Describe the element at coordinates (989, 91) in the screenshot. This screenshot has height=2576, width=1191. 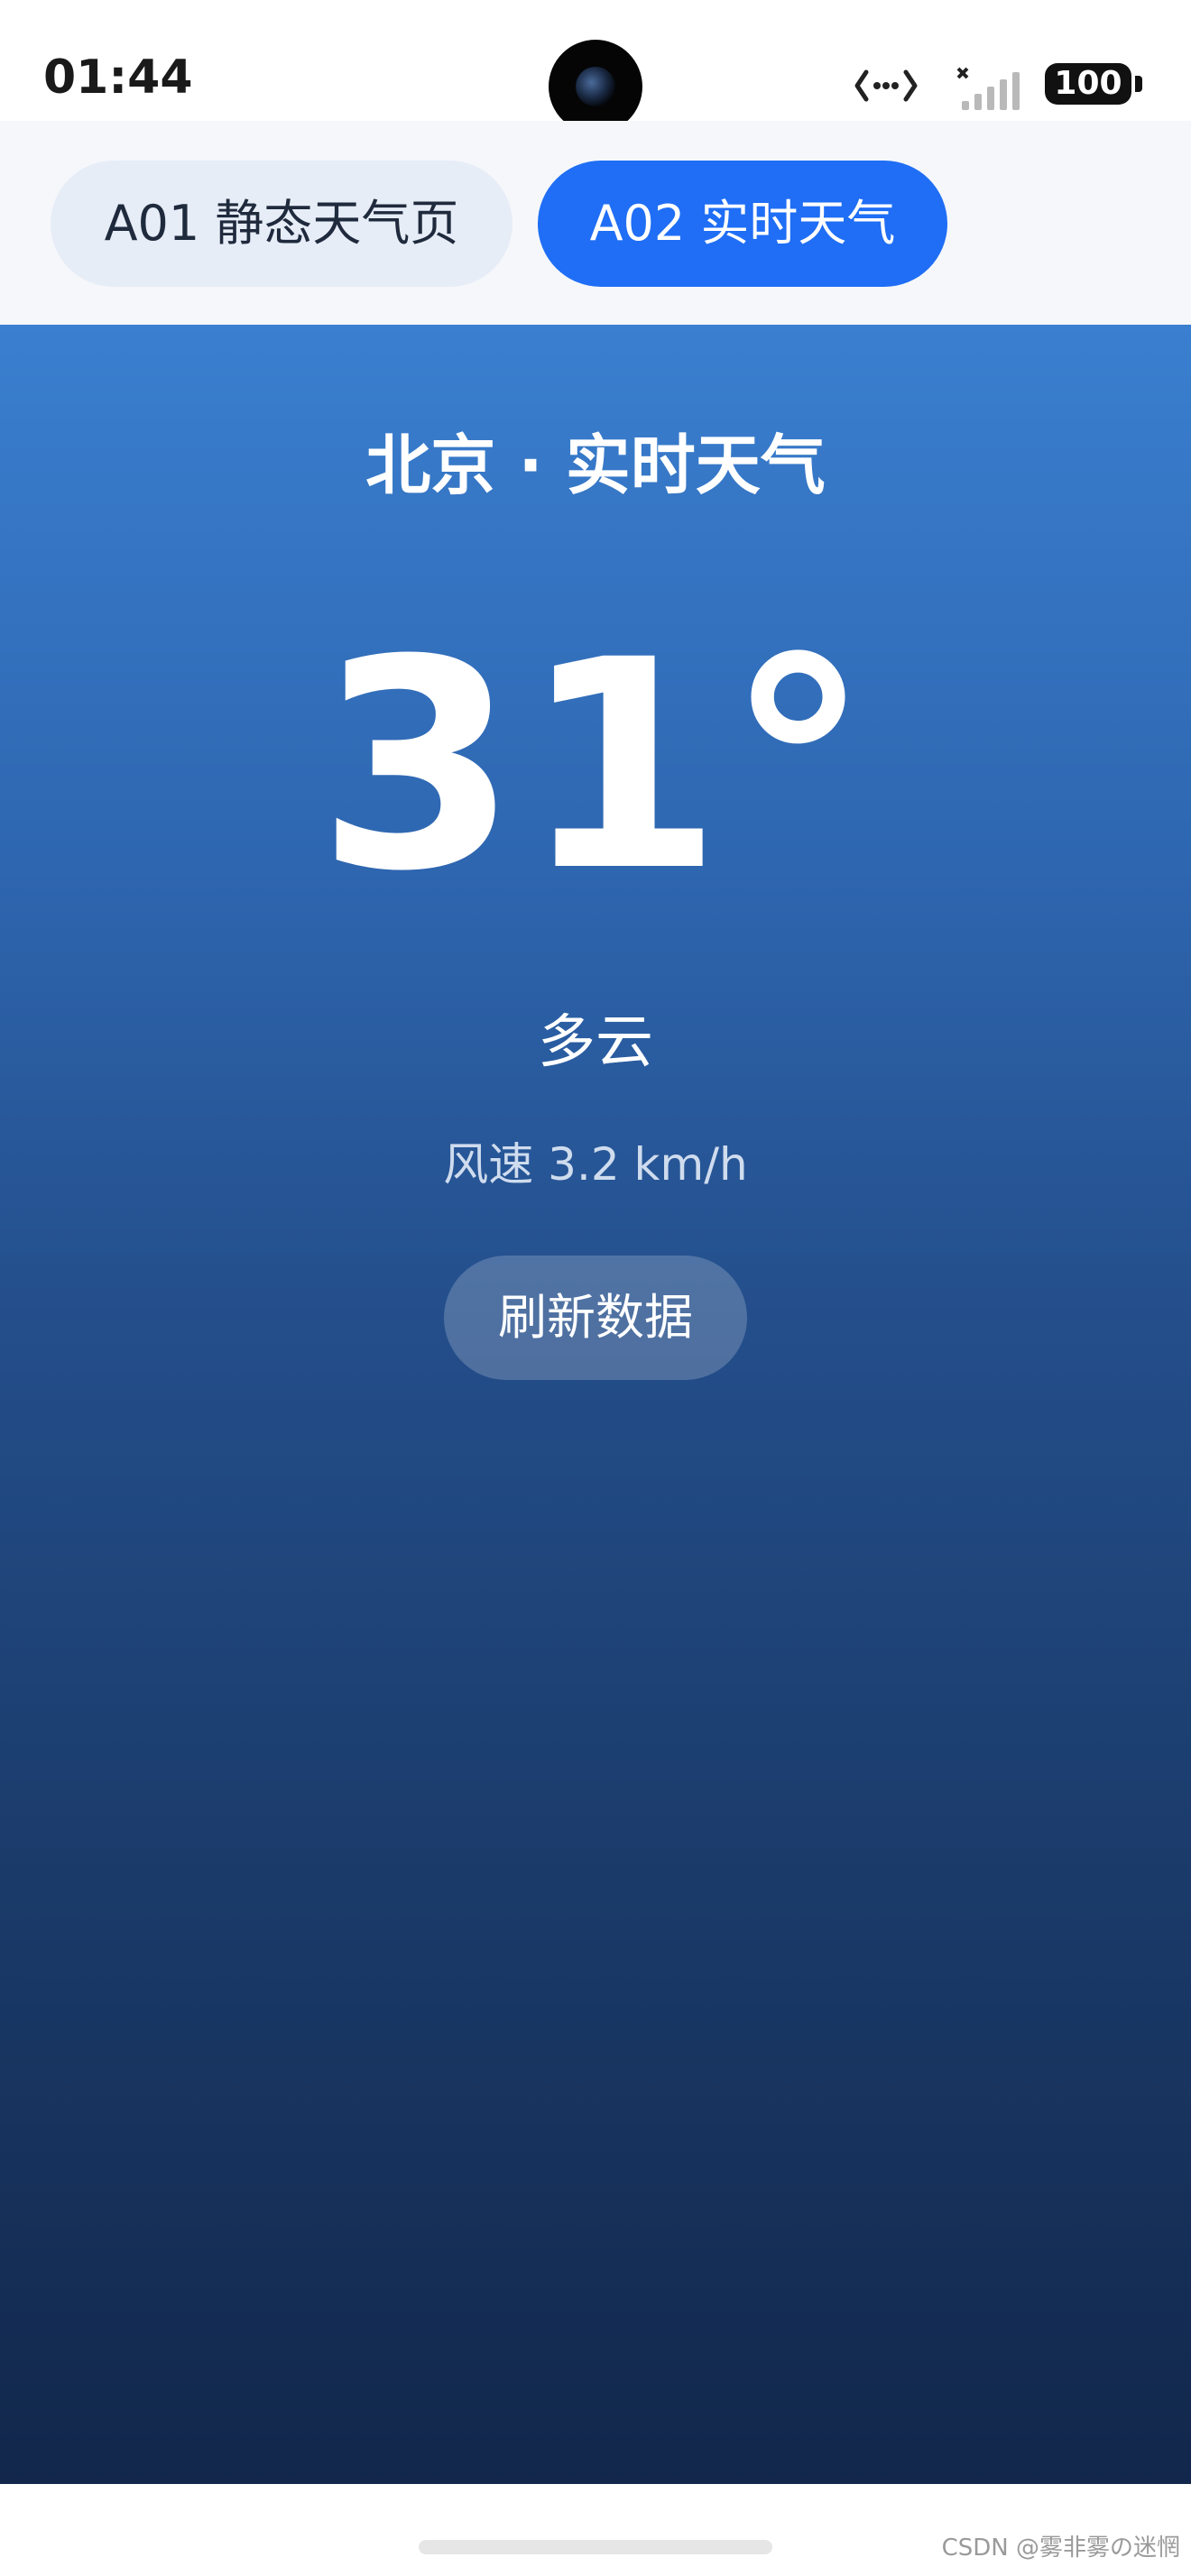
I see `signal-icon` at that location.